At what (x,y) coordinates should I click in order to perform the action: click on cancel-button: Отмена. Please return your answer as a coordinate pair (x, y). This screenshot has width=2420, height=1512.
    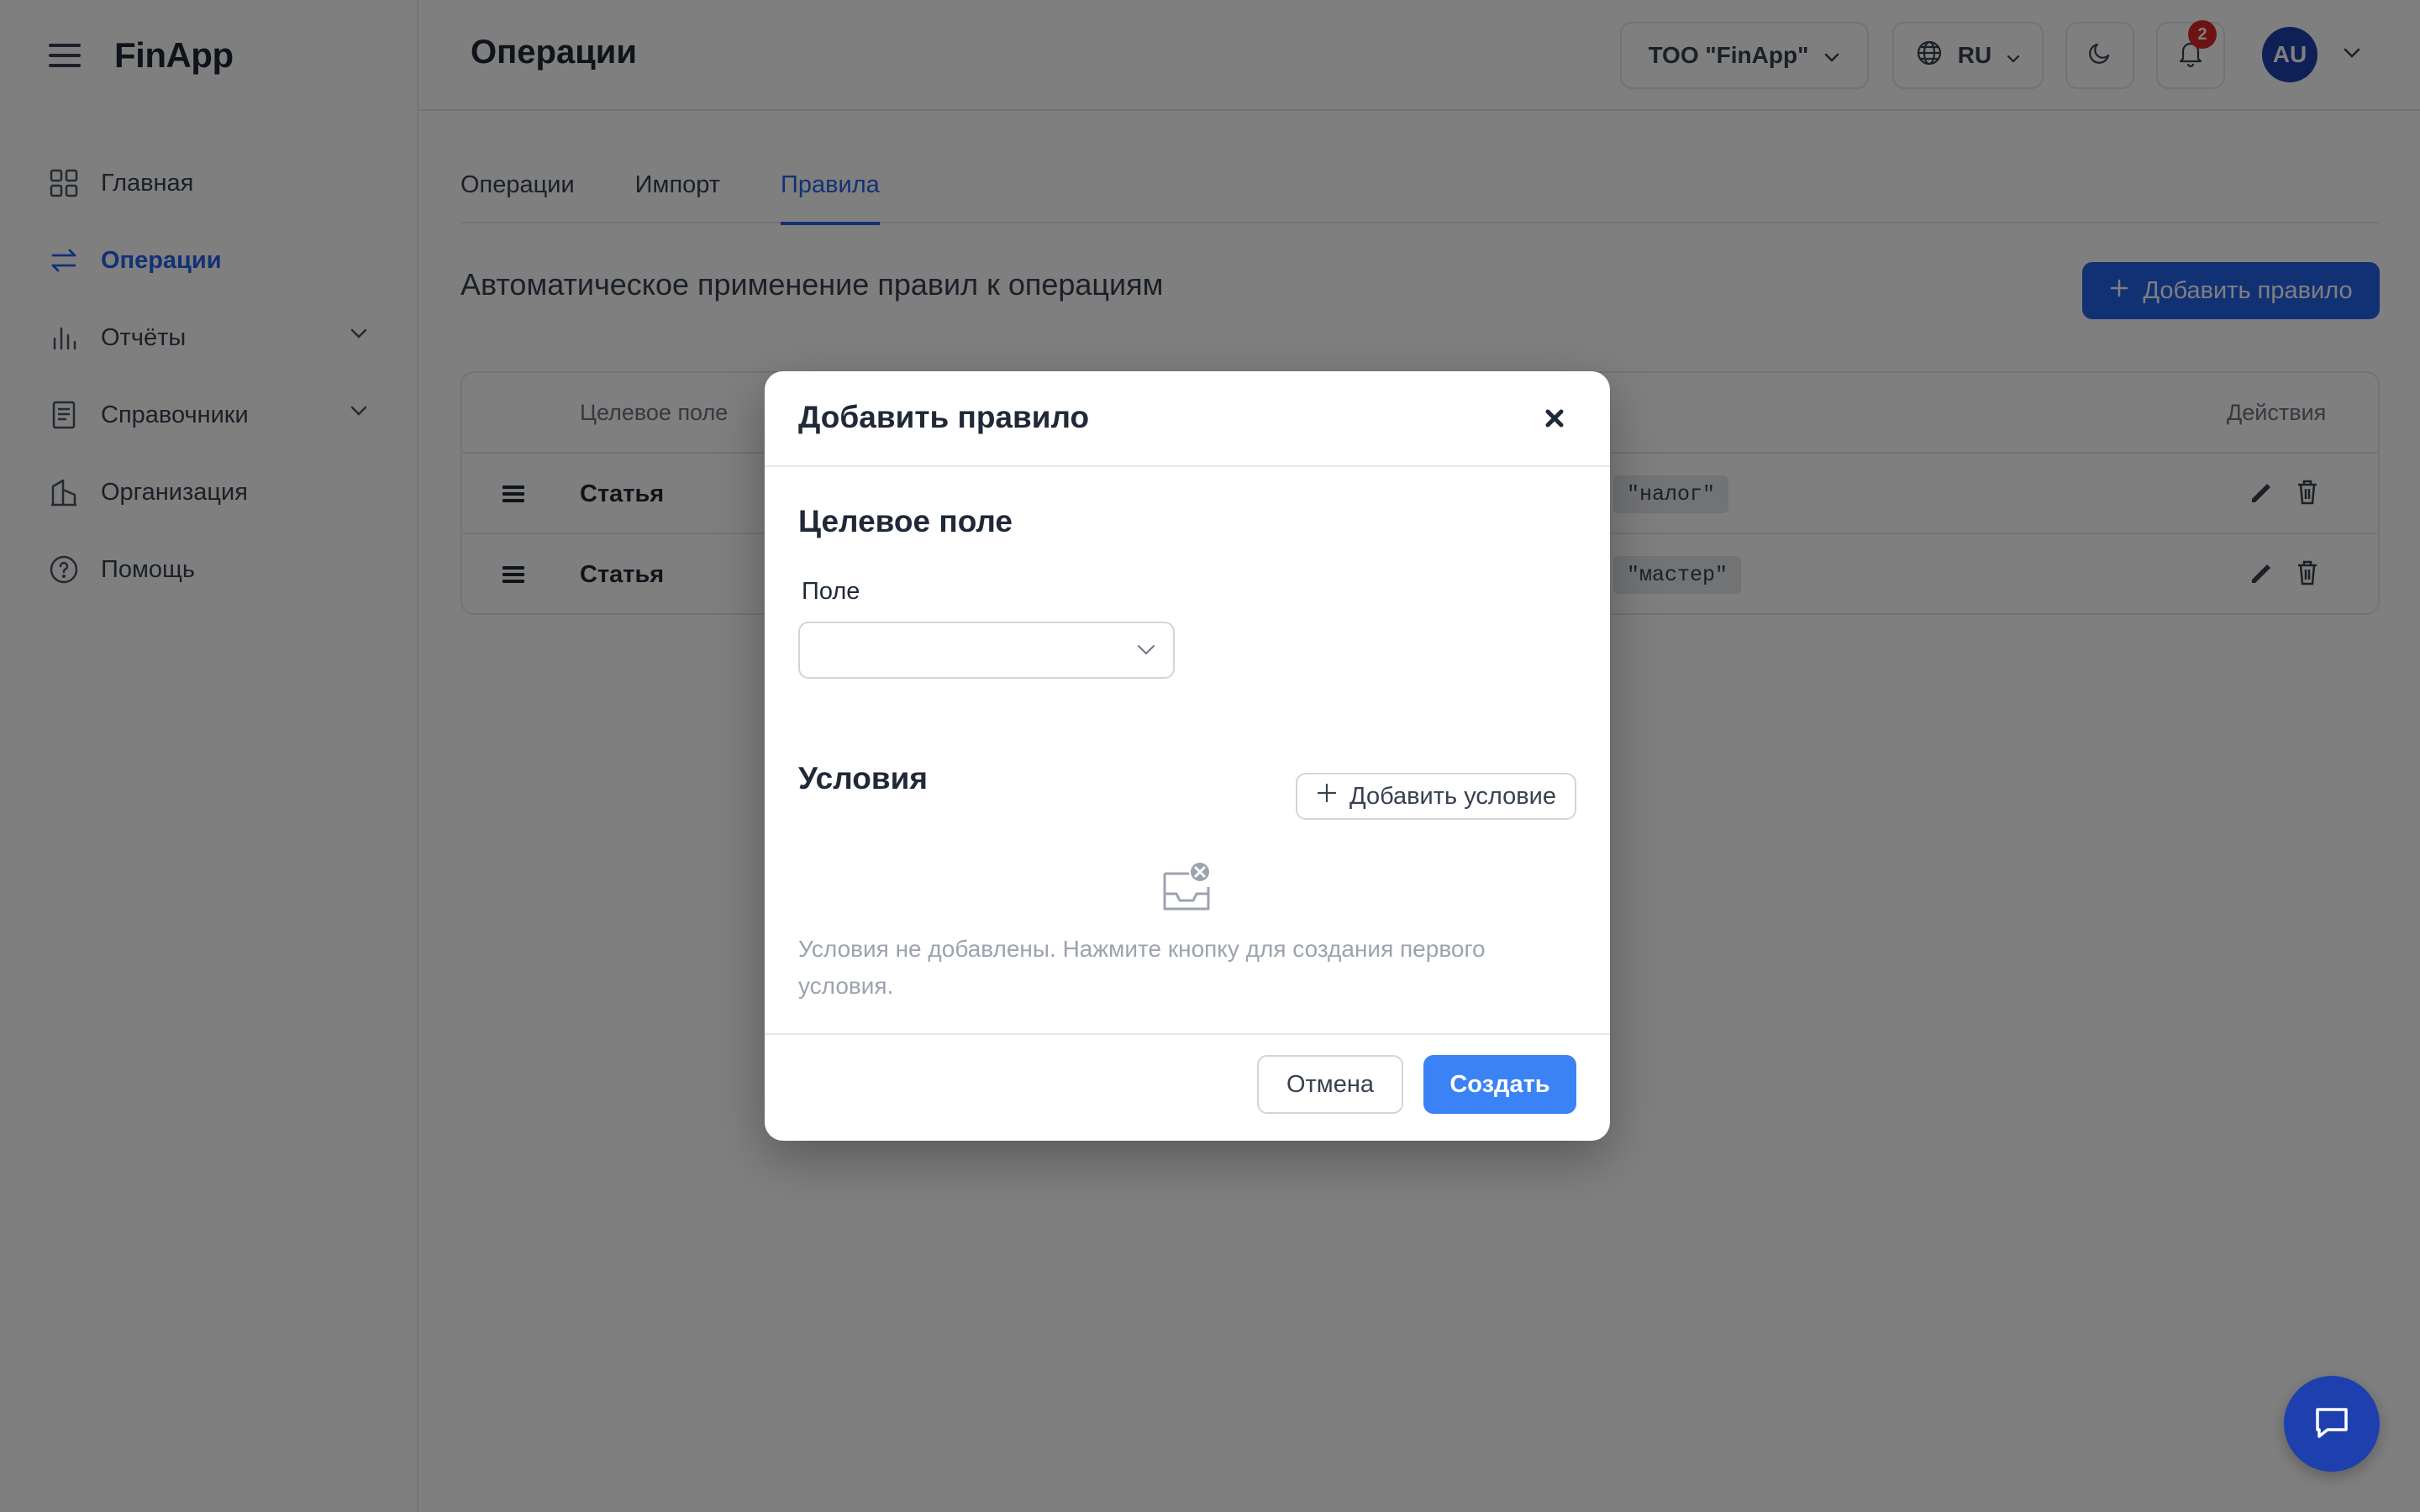
    Looking at the image, I should click on (1330, 1084).